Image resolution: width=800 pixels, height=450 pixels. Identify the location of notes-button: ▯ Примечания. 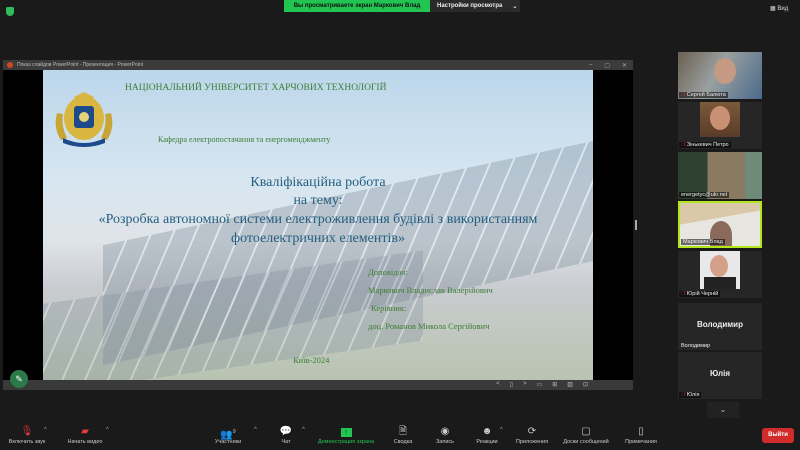
(641, 435).